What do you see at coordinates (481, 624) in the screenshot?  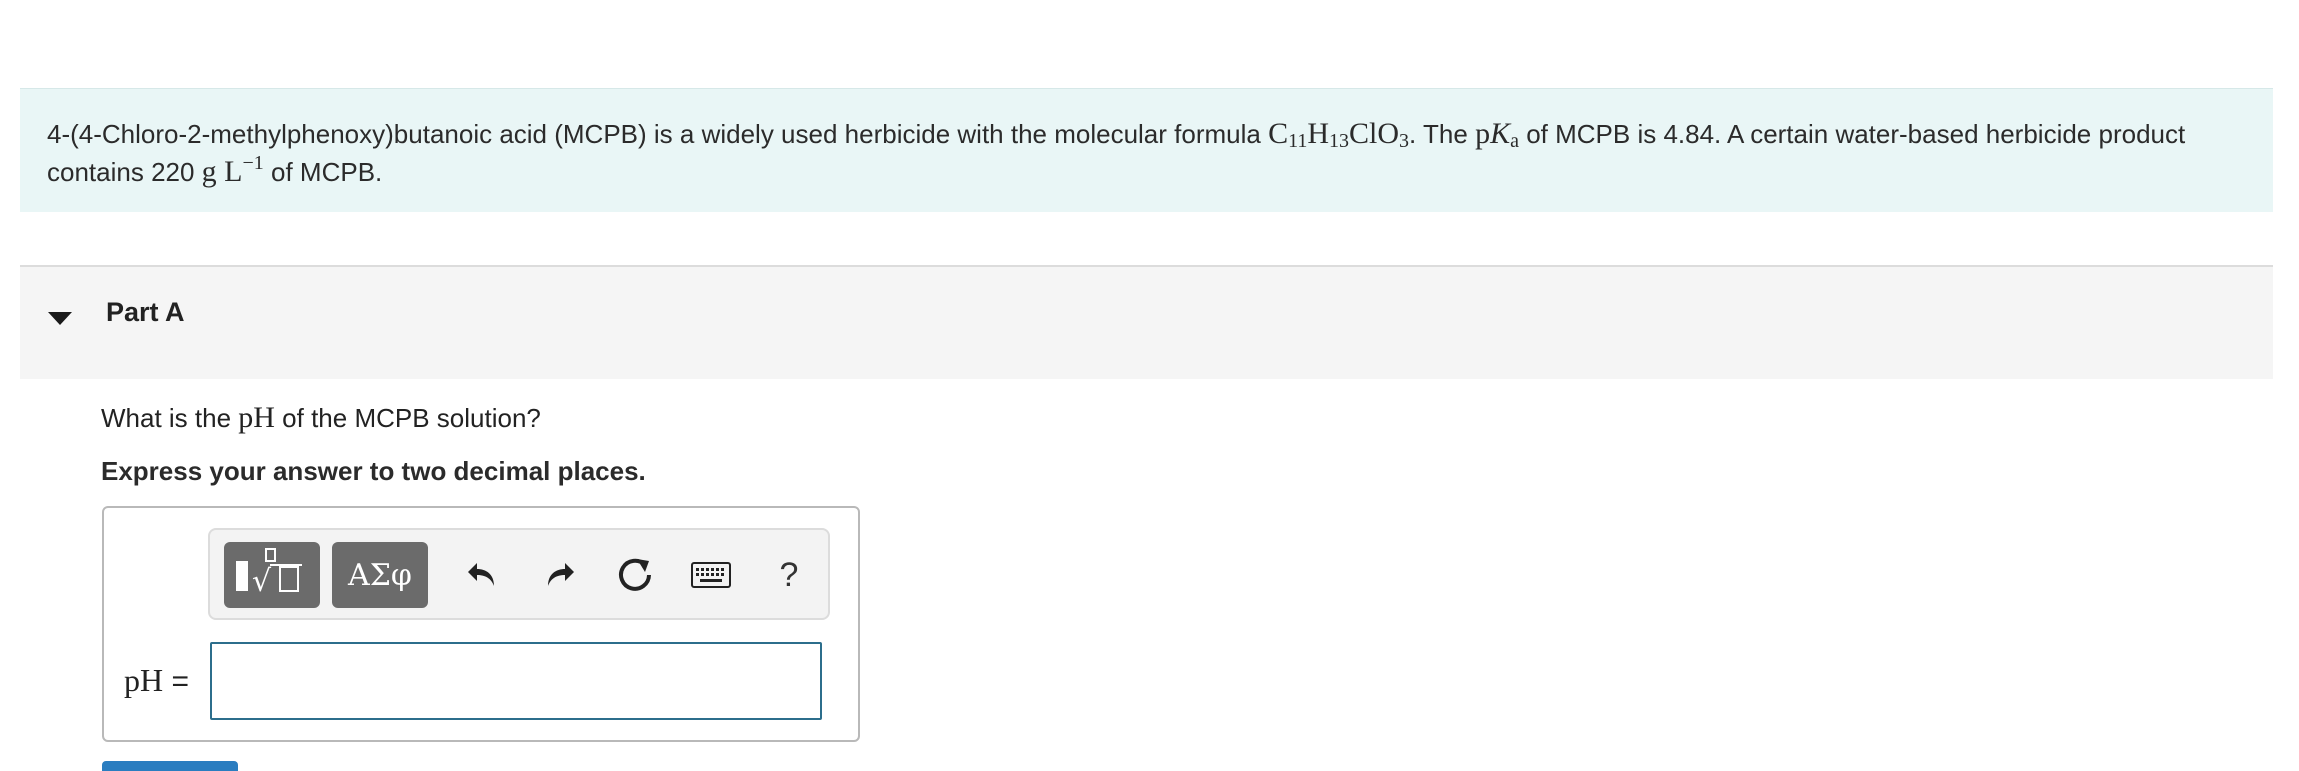 I see `answer-box: √ ΑΣφ ? pH =` at bounding box center [481, 624].